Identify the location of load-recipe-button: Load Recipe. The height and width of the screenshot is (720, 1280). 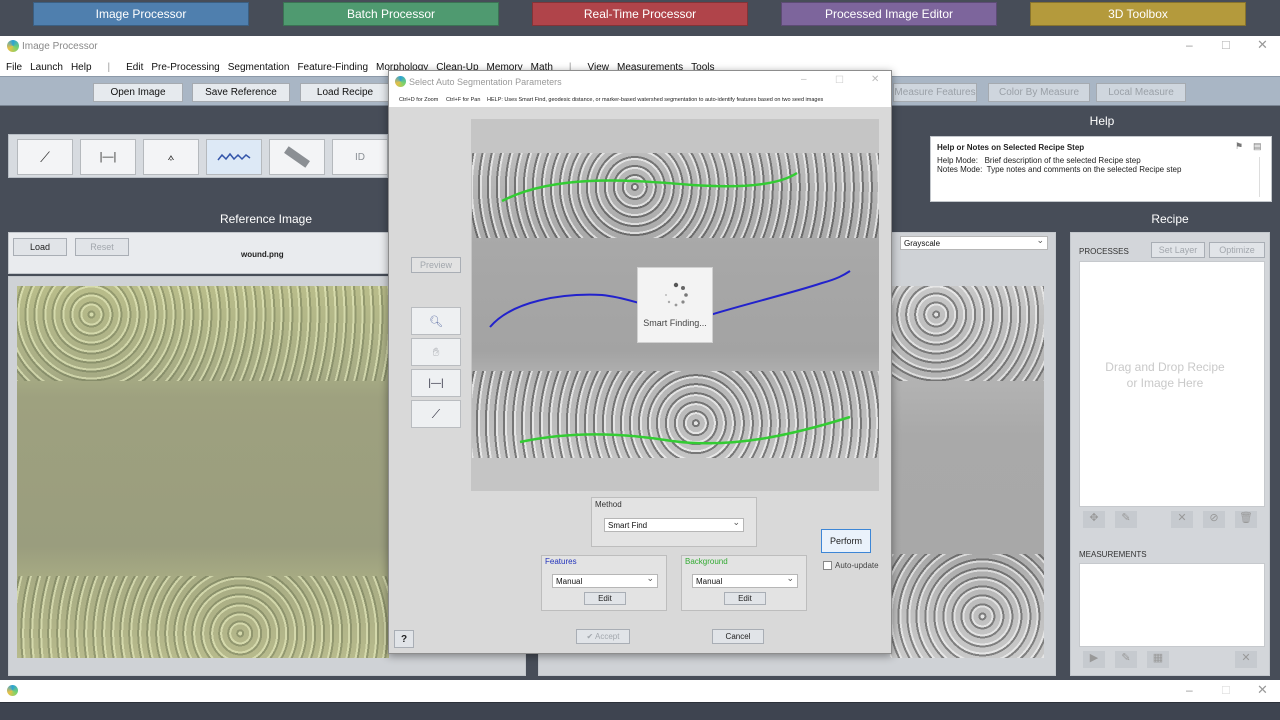
(345, 92).